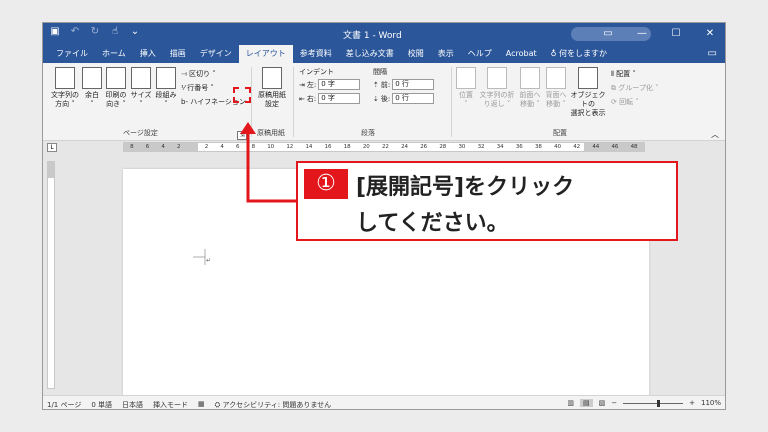 The width and height of the screenshot is (768, 432). What do you see at coordinates (588, 92) in the screenshot?
I see `selection-pane-button: オブジェクトの 選択と表示` at bounding box center [588, 92].